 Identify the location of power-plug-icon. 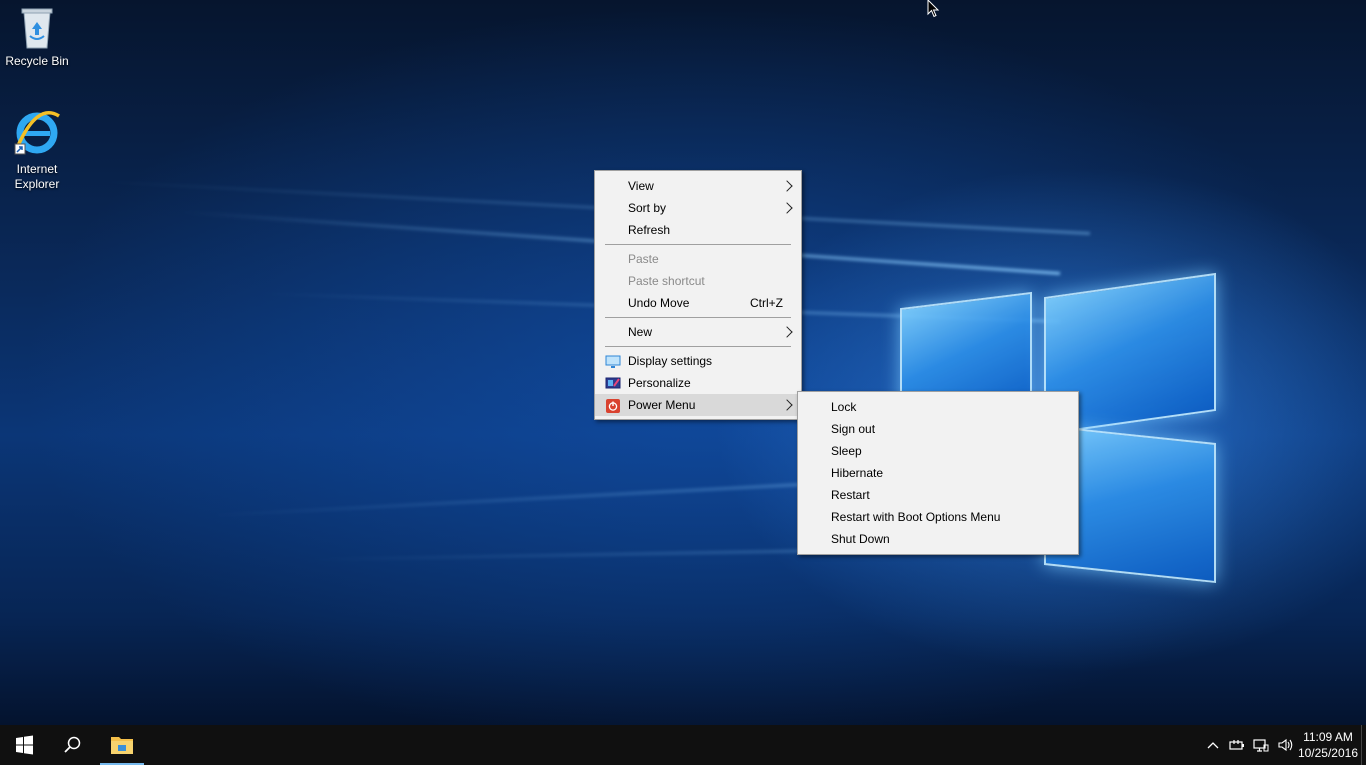
(1237, 745).